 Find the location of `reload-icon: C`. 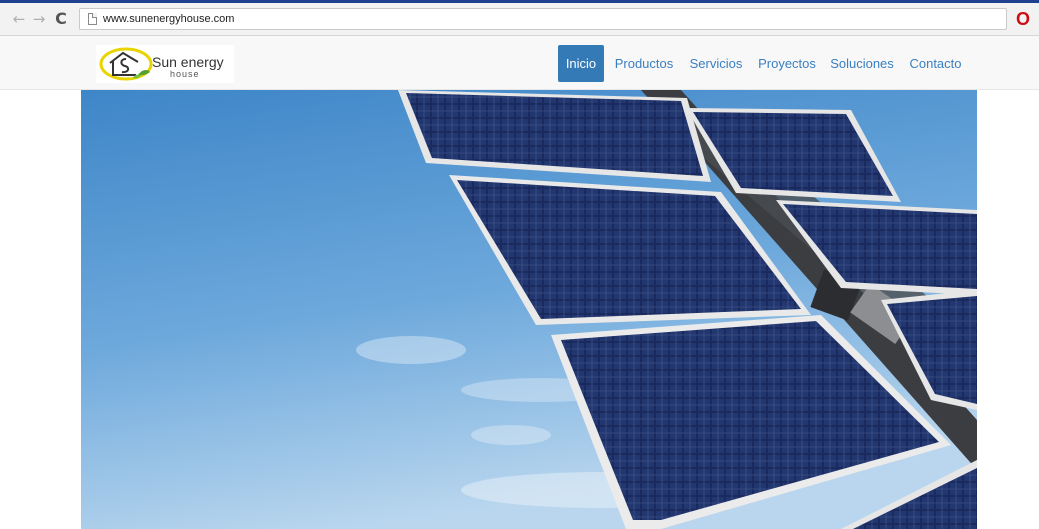

reload-icon: C is located at coordinates (61, 19).